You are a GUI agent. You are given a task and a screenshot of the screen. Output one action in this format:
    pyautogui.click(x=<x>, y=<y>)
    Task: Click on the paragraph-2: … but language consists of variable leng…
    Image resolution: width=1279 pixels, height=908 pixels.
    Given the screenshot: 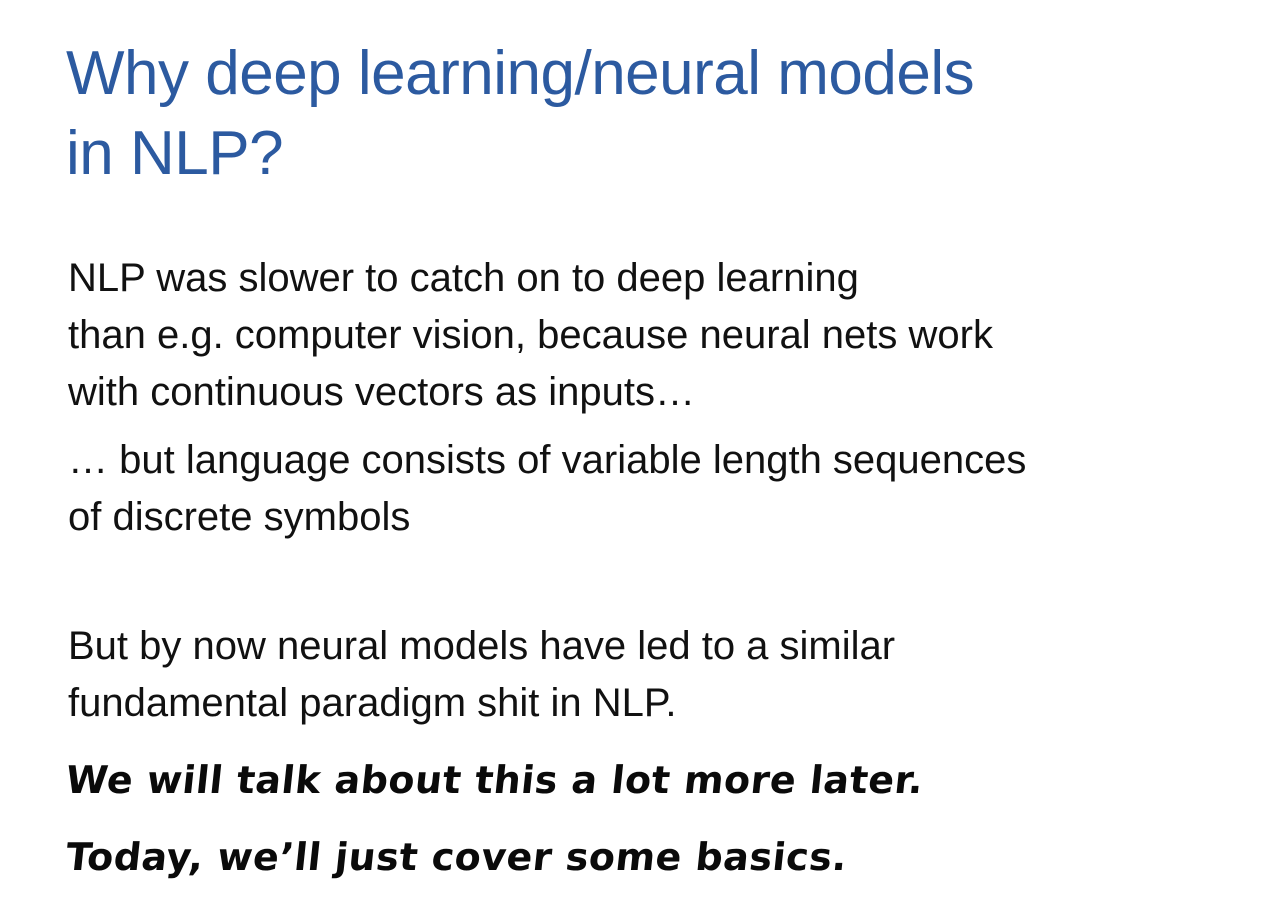 What is the action you would take?
    pyautogui.click(x=658, y=489)
    